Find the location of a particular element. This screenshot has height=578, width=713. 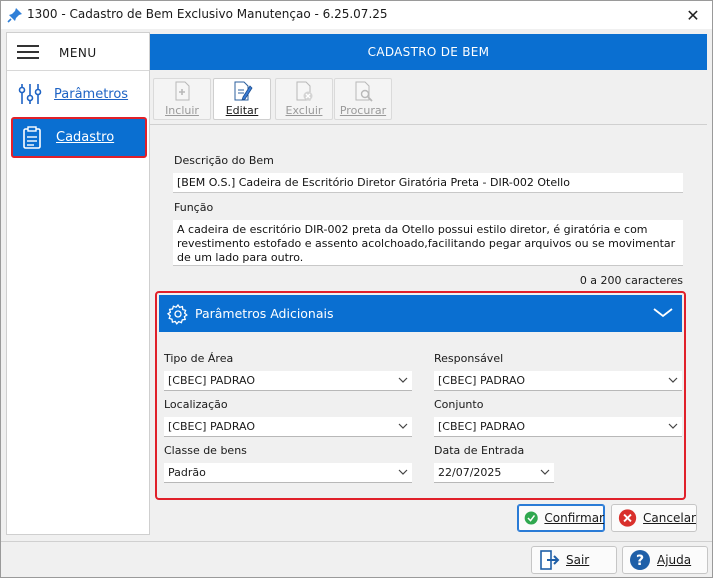

editar-button: Editar is located at coordinates (242, 99).